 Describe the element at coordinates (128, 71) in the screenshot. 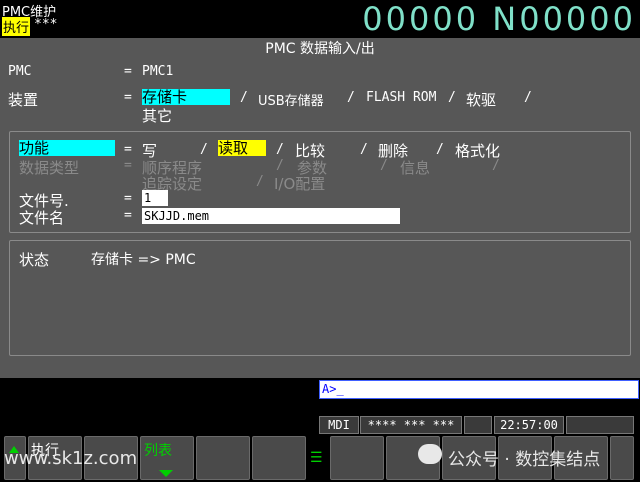

I see `pmc-eq: =` at that location.